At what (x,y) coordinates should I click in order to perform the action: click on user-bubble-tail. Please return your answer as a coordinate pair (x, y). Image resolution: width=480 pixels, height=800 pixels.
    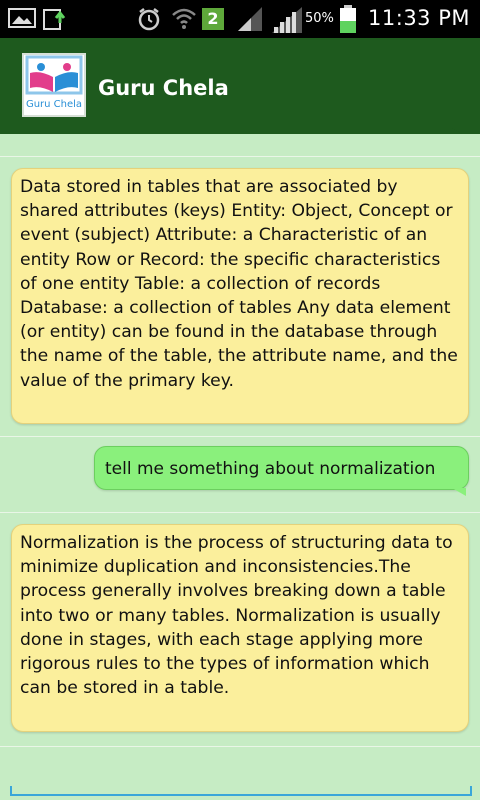
    Looking at the image, I should click on (459, 492).